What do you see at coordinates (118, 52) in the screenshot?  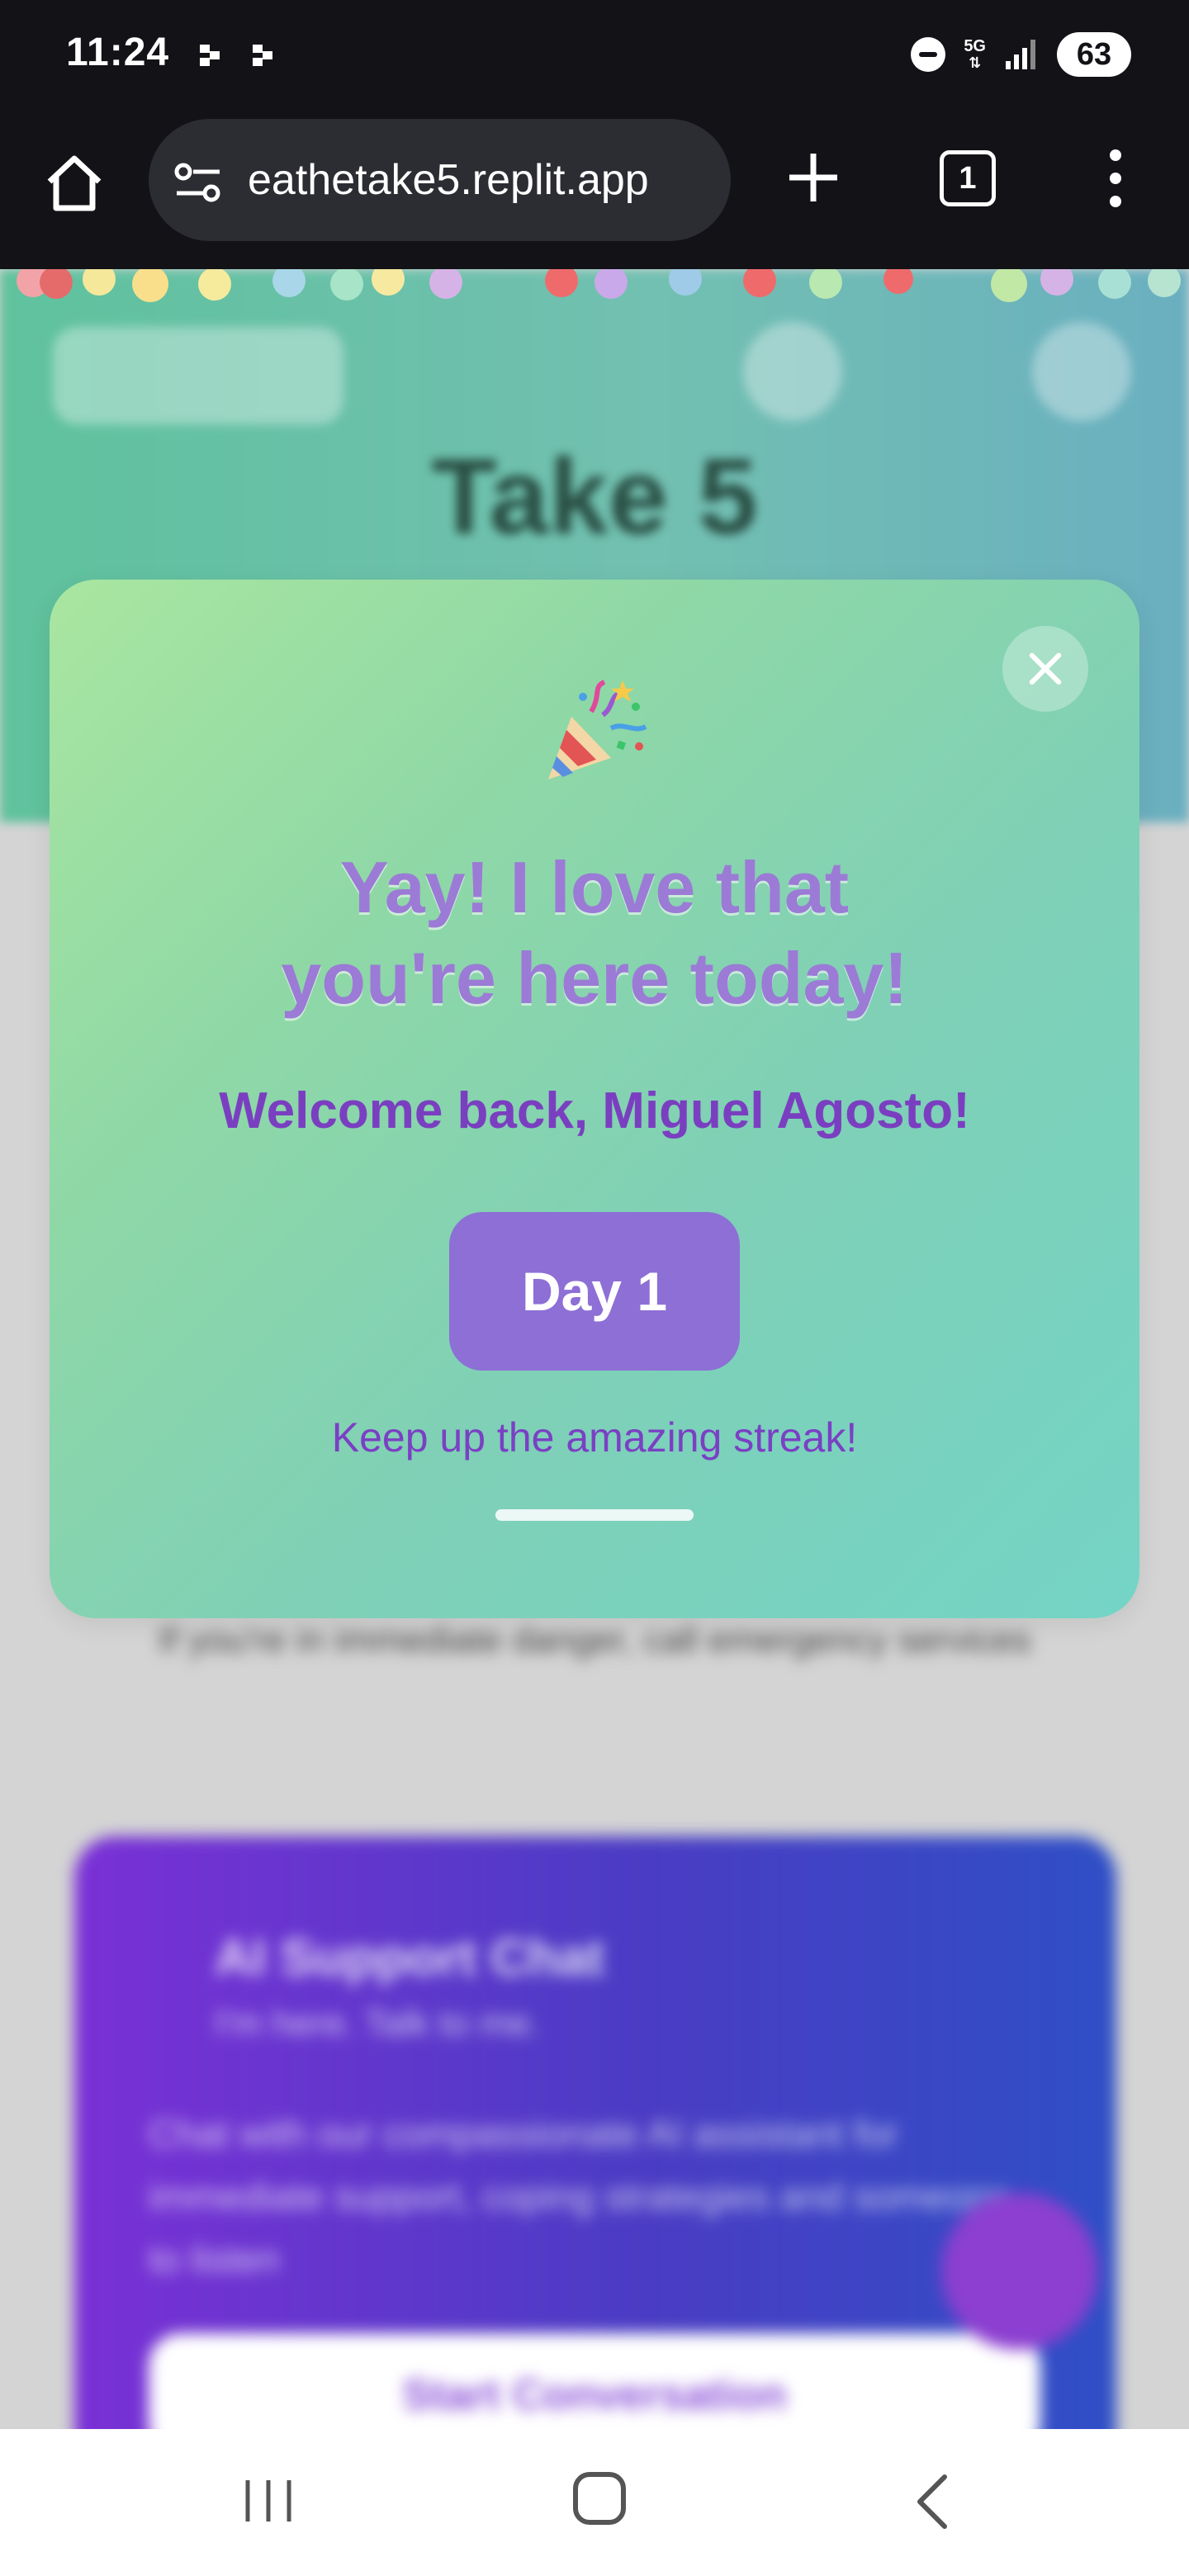 I see `status-time: 11:24` at bounding box center [118, 52].